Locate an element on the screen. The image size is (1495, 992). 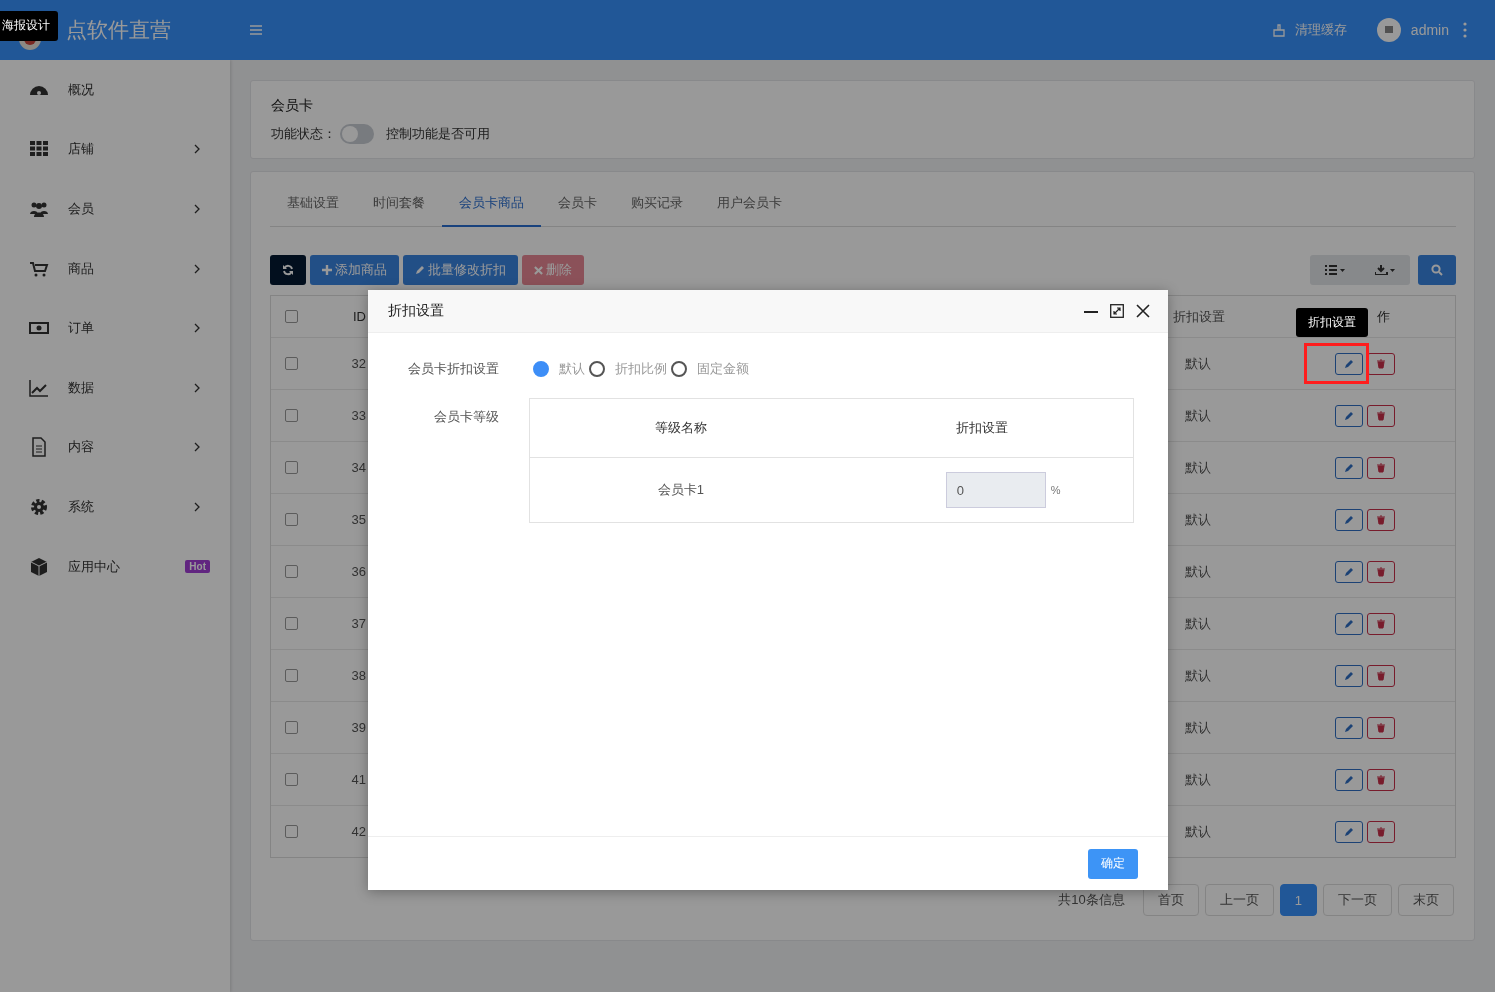
table-cell: 会员卡1 is located at coordinates (680, 490).